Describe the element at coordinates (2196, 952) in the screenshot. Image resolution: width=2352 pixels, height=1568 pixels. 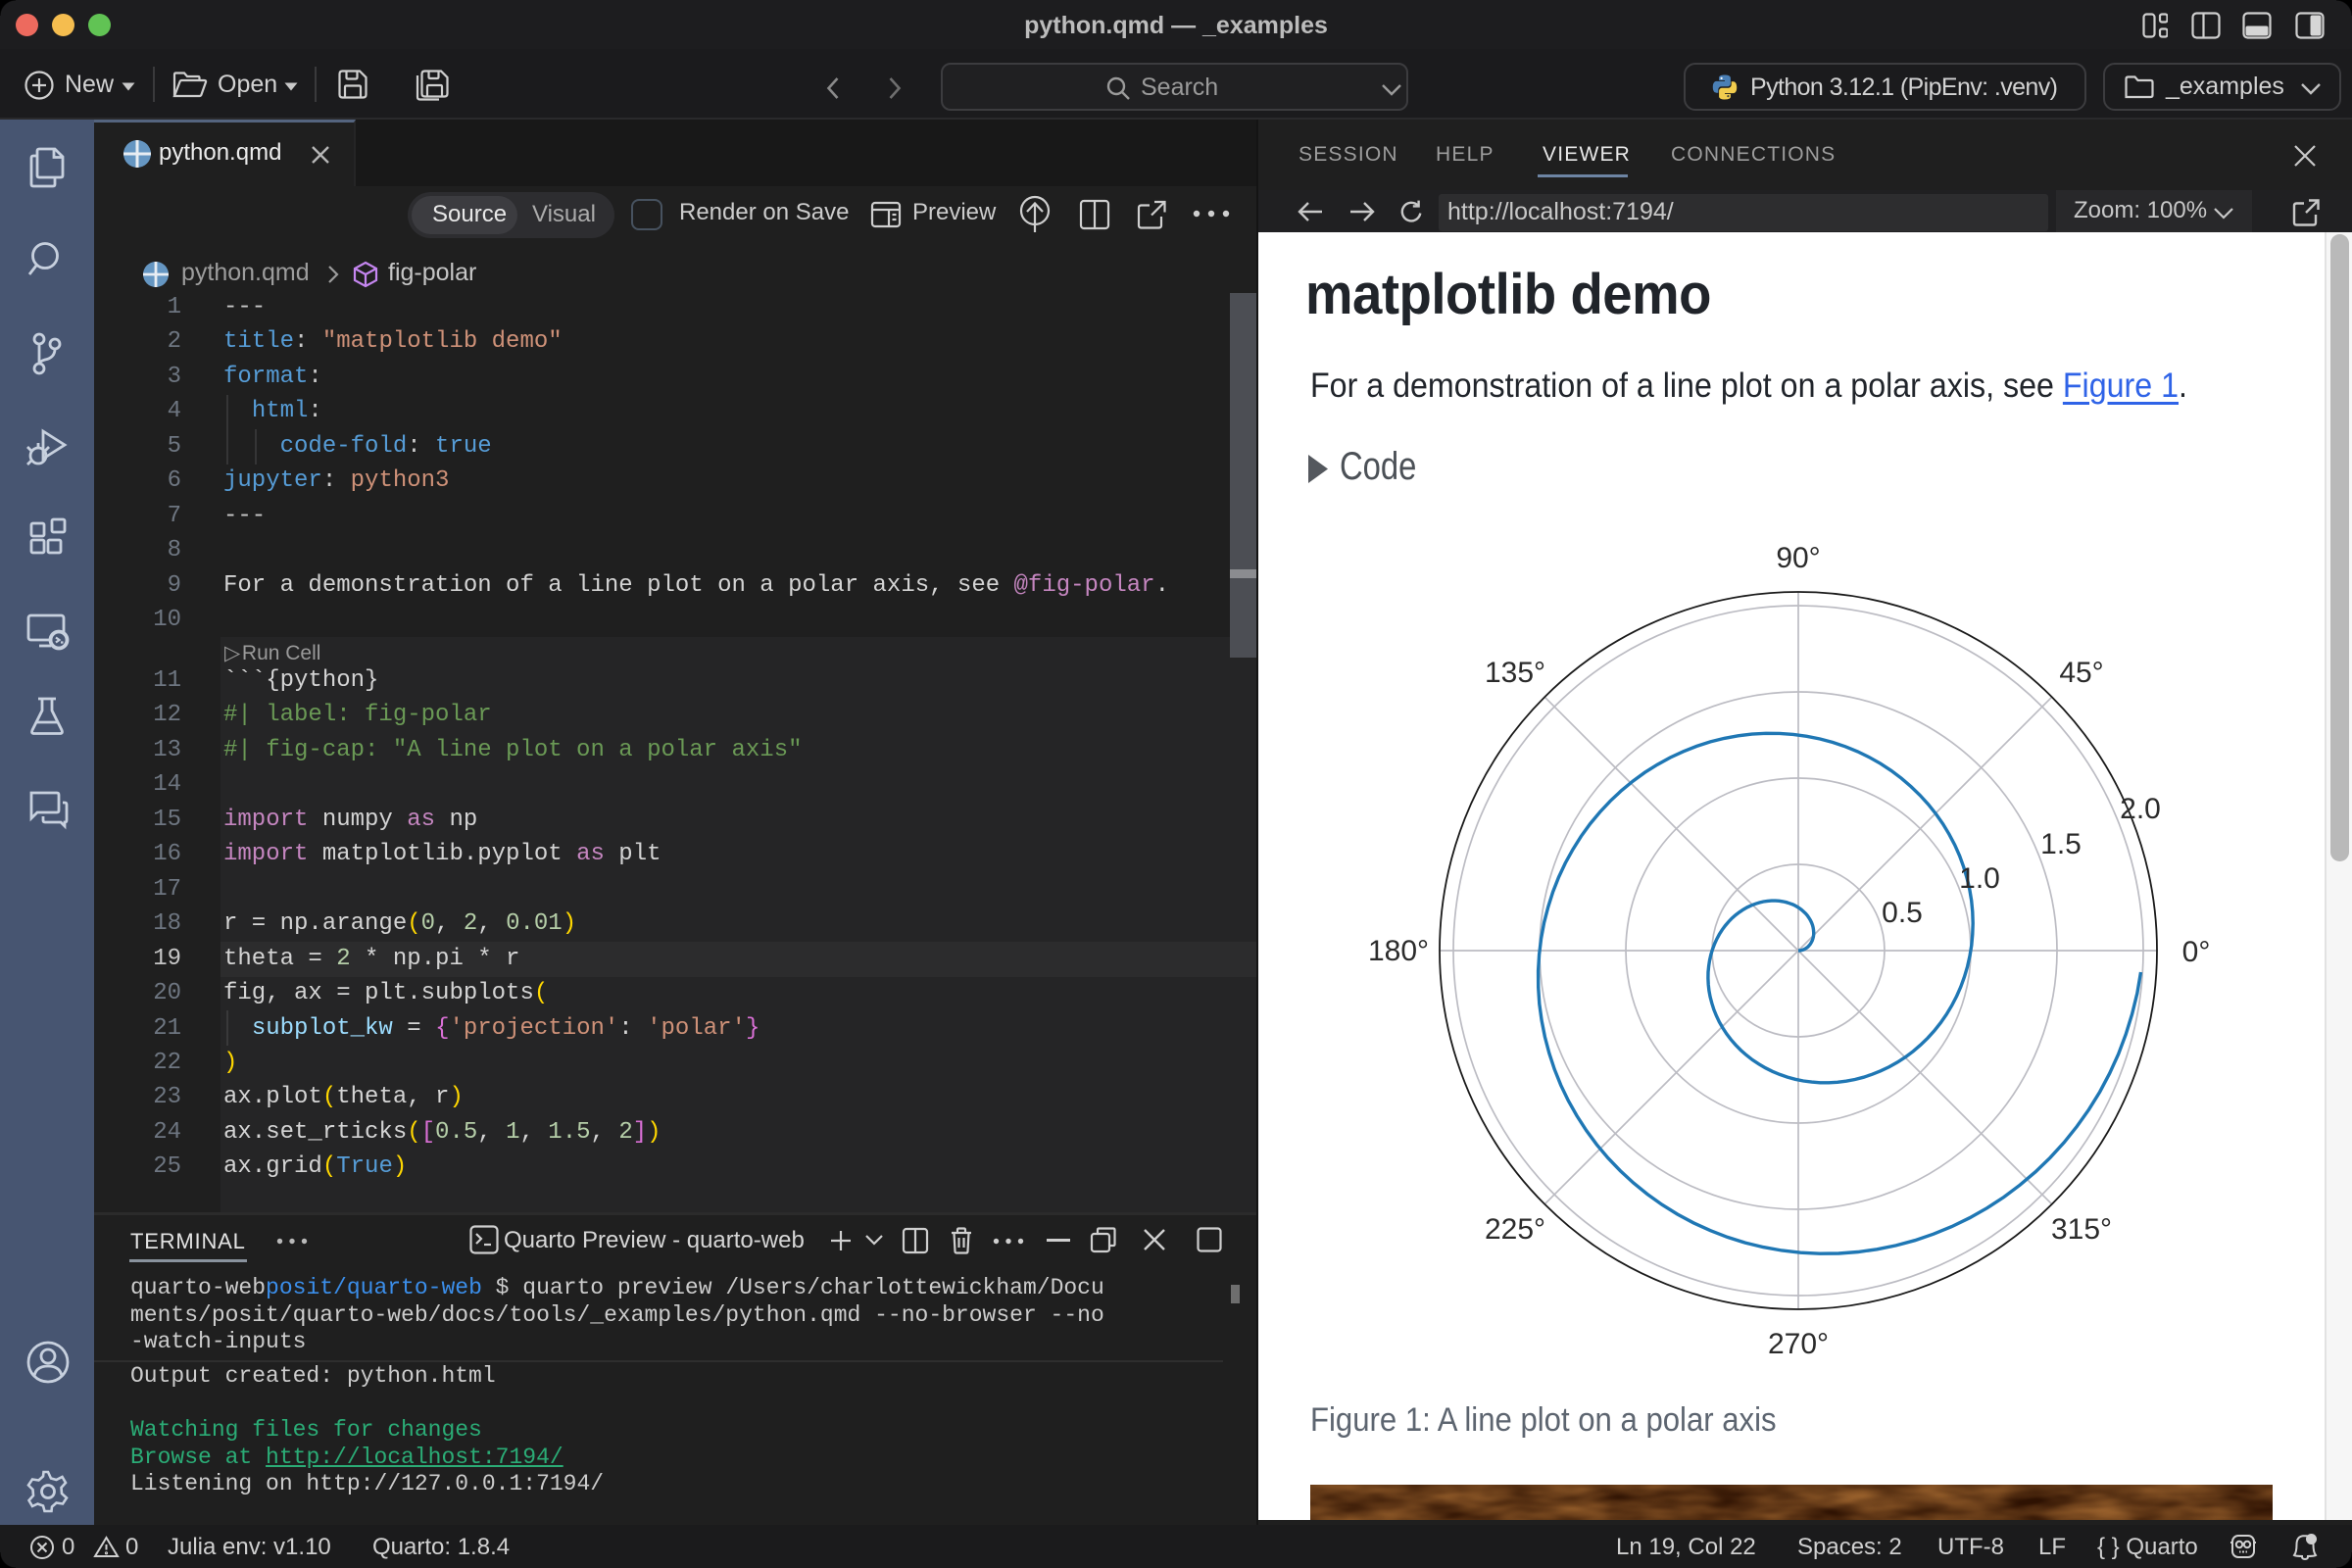
I see `svg-text: 0°` at that location.